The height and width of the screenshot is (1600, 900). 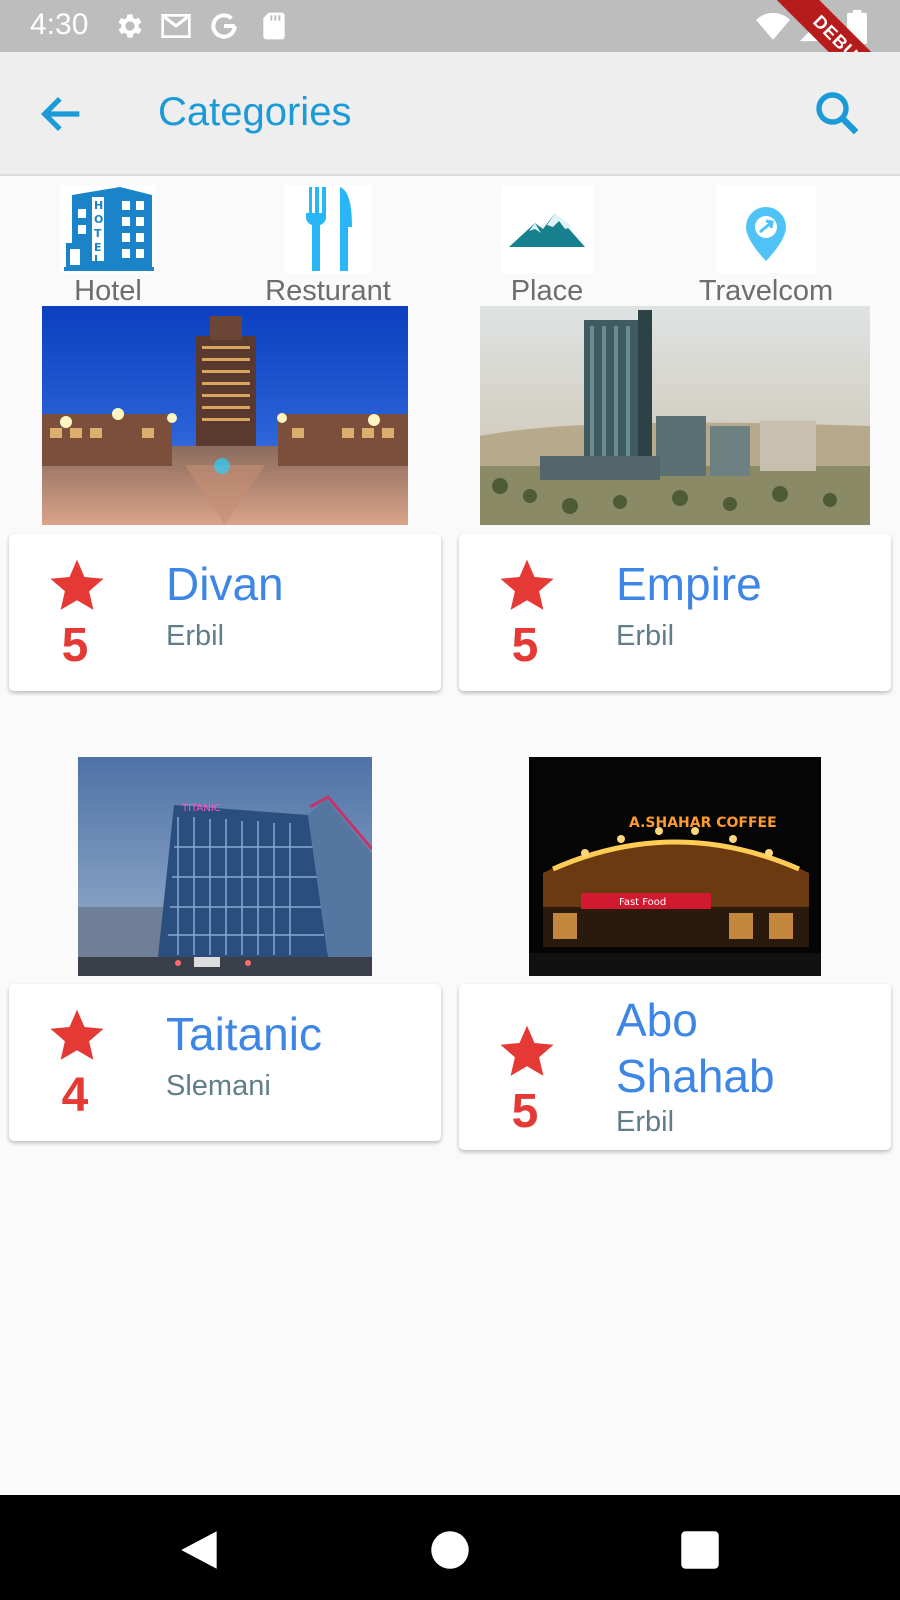 I want to click on svg-text: O, so click(x=98, y=219).